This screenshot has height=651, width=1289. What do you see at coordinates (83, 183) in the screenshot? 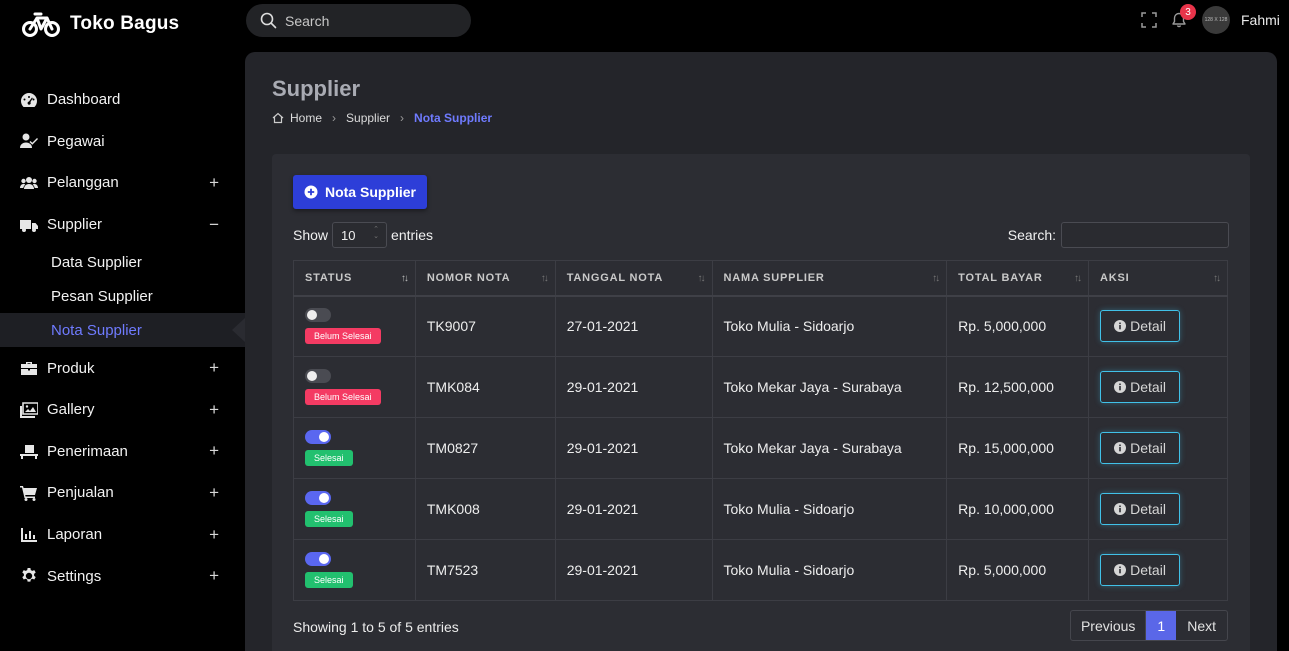
I see `sidebar-item-label: Pelanggan` at bounding box center [83, 183].